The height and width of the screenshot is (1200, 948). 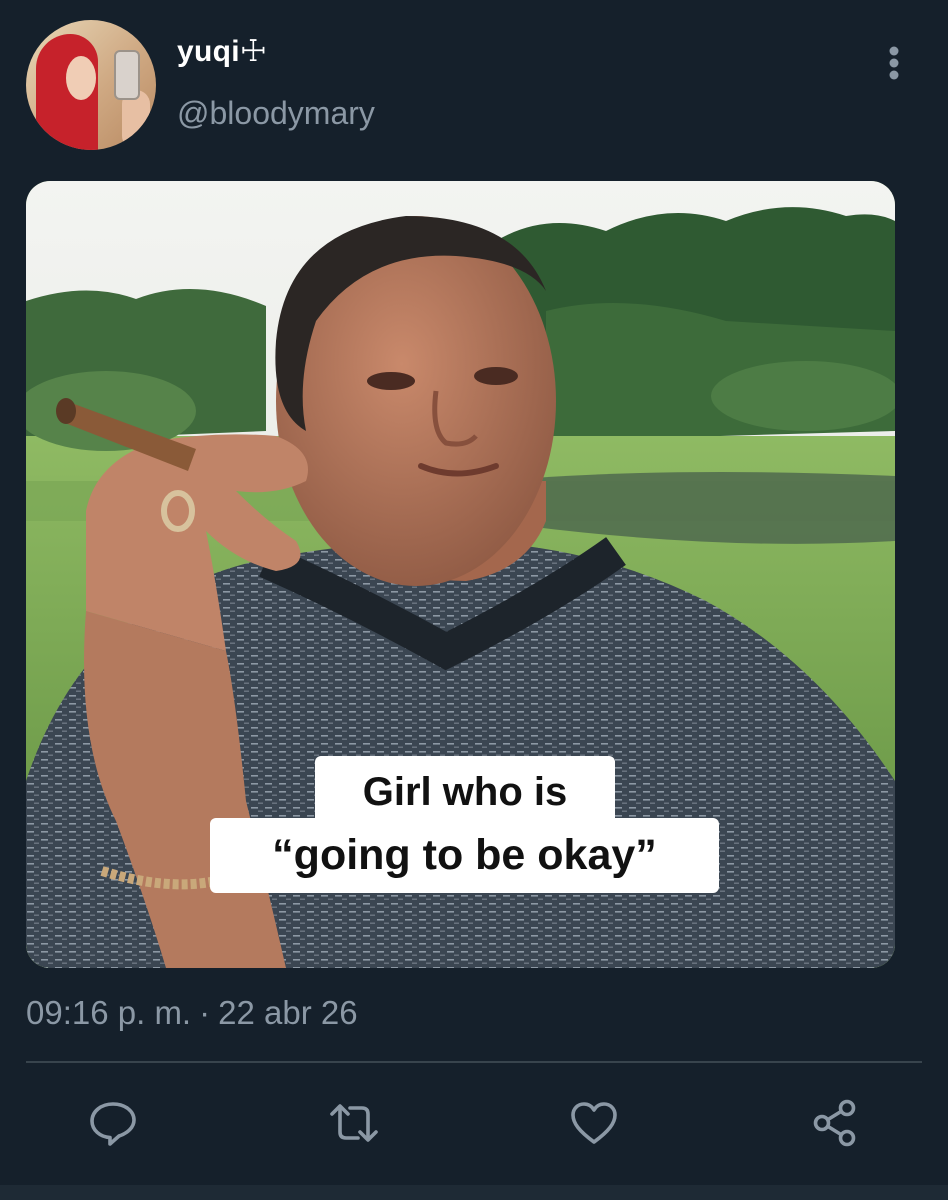 I want to click on heart-icon, so click(x=594, y=1123).